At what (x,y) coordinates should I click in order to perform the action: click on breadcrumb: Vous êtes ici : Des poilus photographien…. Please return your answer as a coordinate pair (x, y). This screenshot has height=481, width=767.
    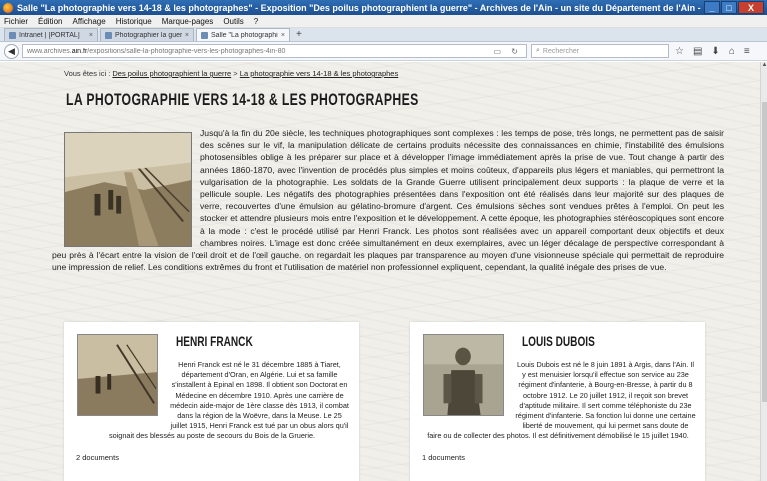
    Looking at the image, I should click on (231, 73).